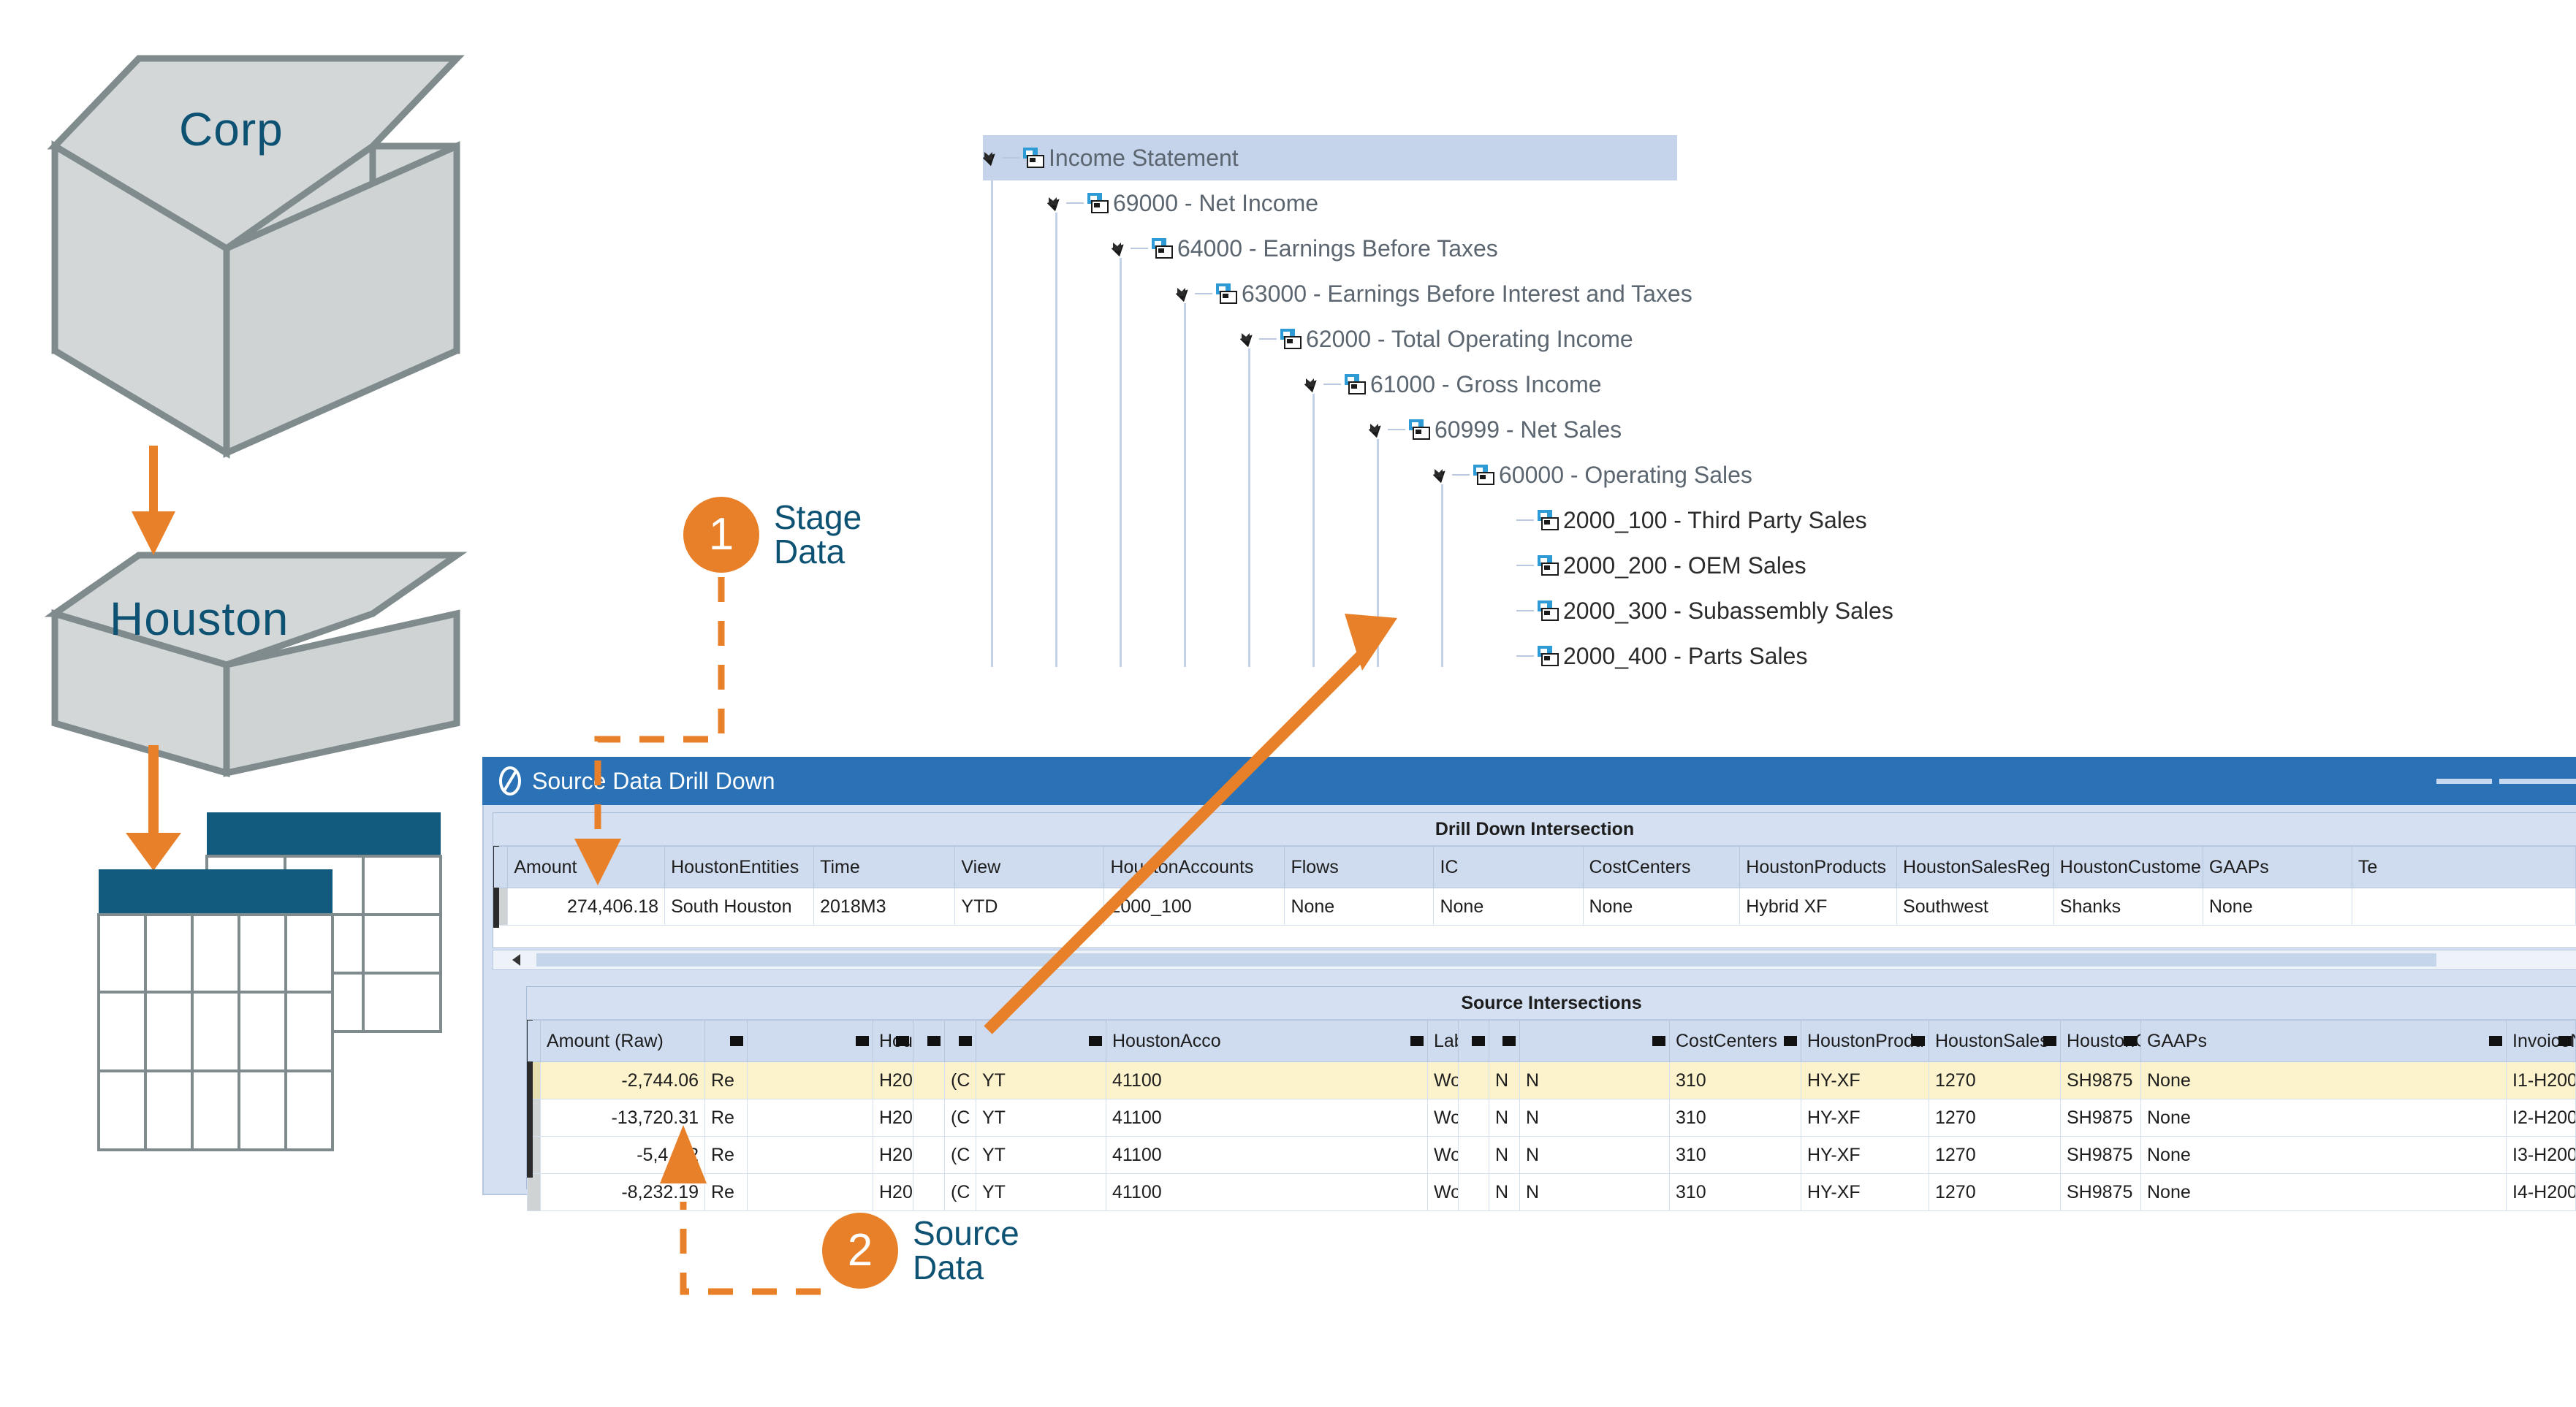 The image size is (2576, 1407). I want to click on ddi-horizontal-scrollbar, so click(1535, 960).